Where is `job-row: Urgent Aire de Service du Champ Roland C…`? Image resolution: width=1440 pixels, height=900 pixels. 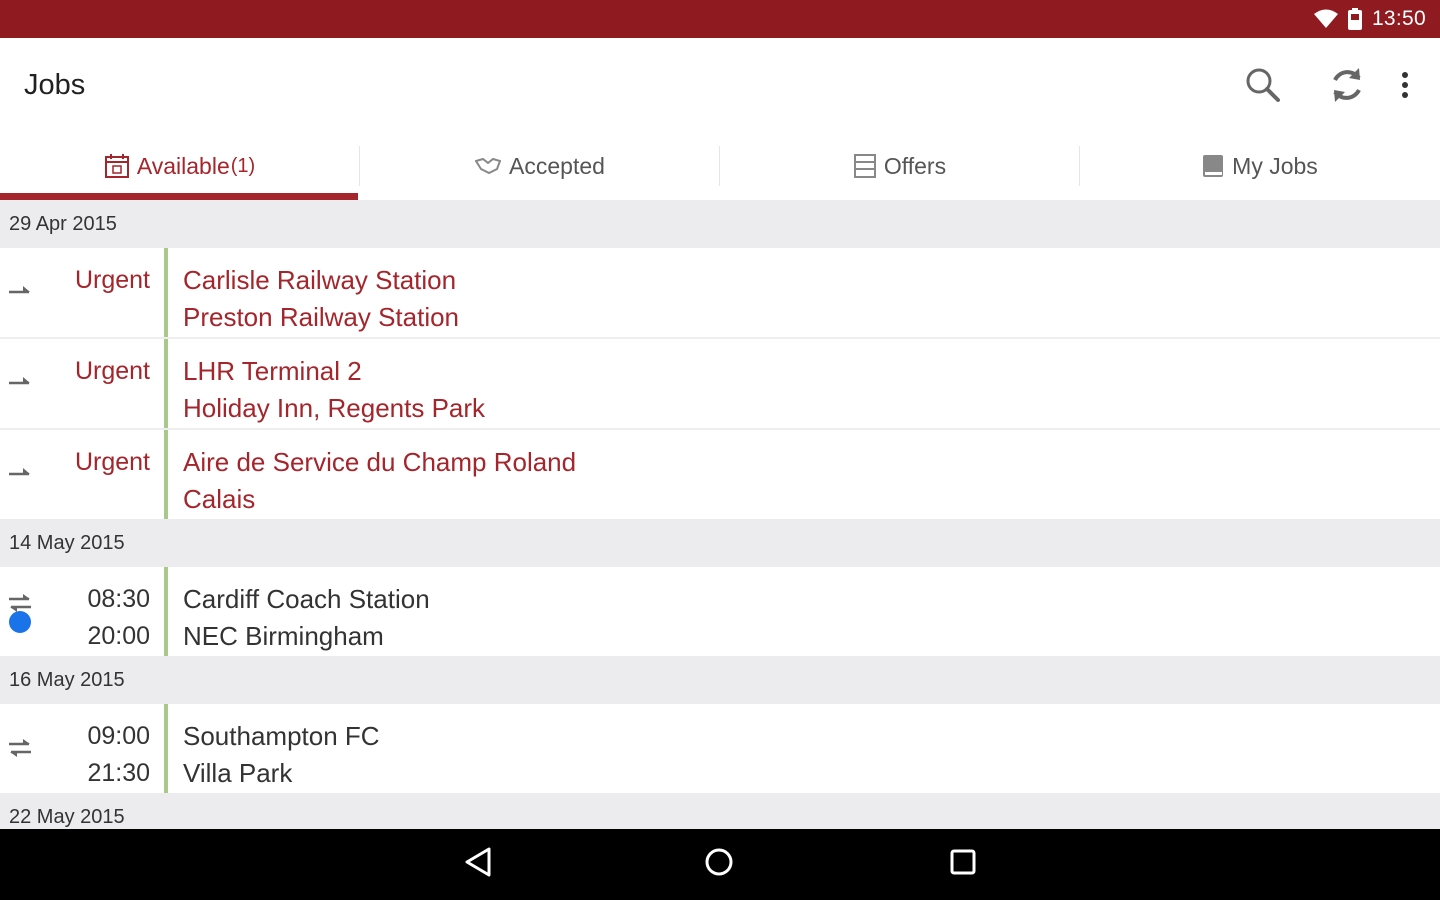
job-row: Urgent Aire de Service du Champ Roland C… is located at coordinates (720, 474).